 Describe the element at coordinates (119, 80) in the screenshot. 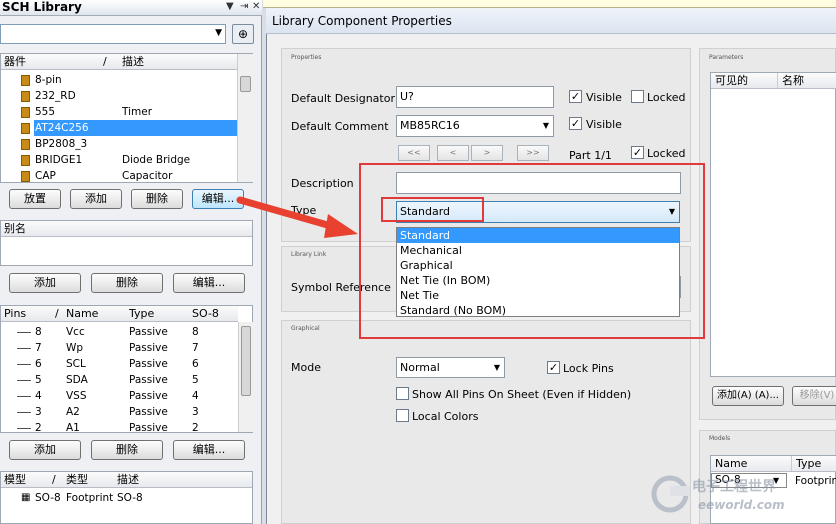

I see `list-item: 8-pin` at that location.